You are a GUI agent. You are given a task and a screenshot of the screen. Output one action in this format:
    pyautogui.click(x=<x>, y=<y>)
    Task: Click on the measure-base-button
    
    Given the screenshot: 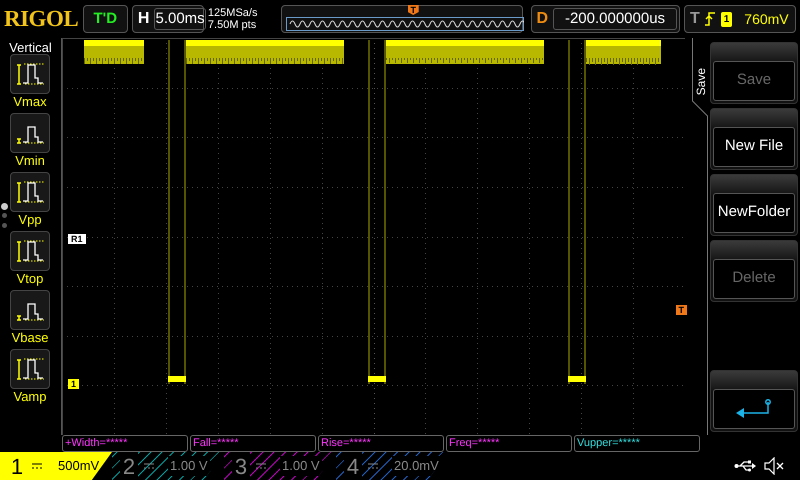 What is the action you would take?
    pyautogui.click(x=30, y=310)
    